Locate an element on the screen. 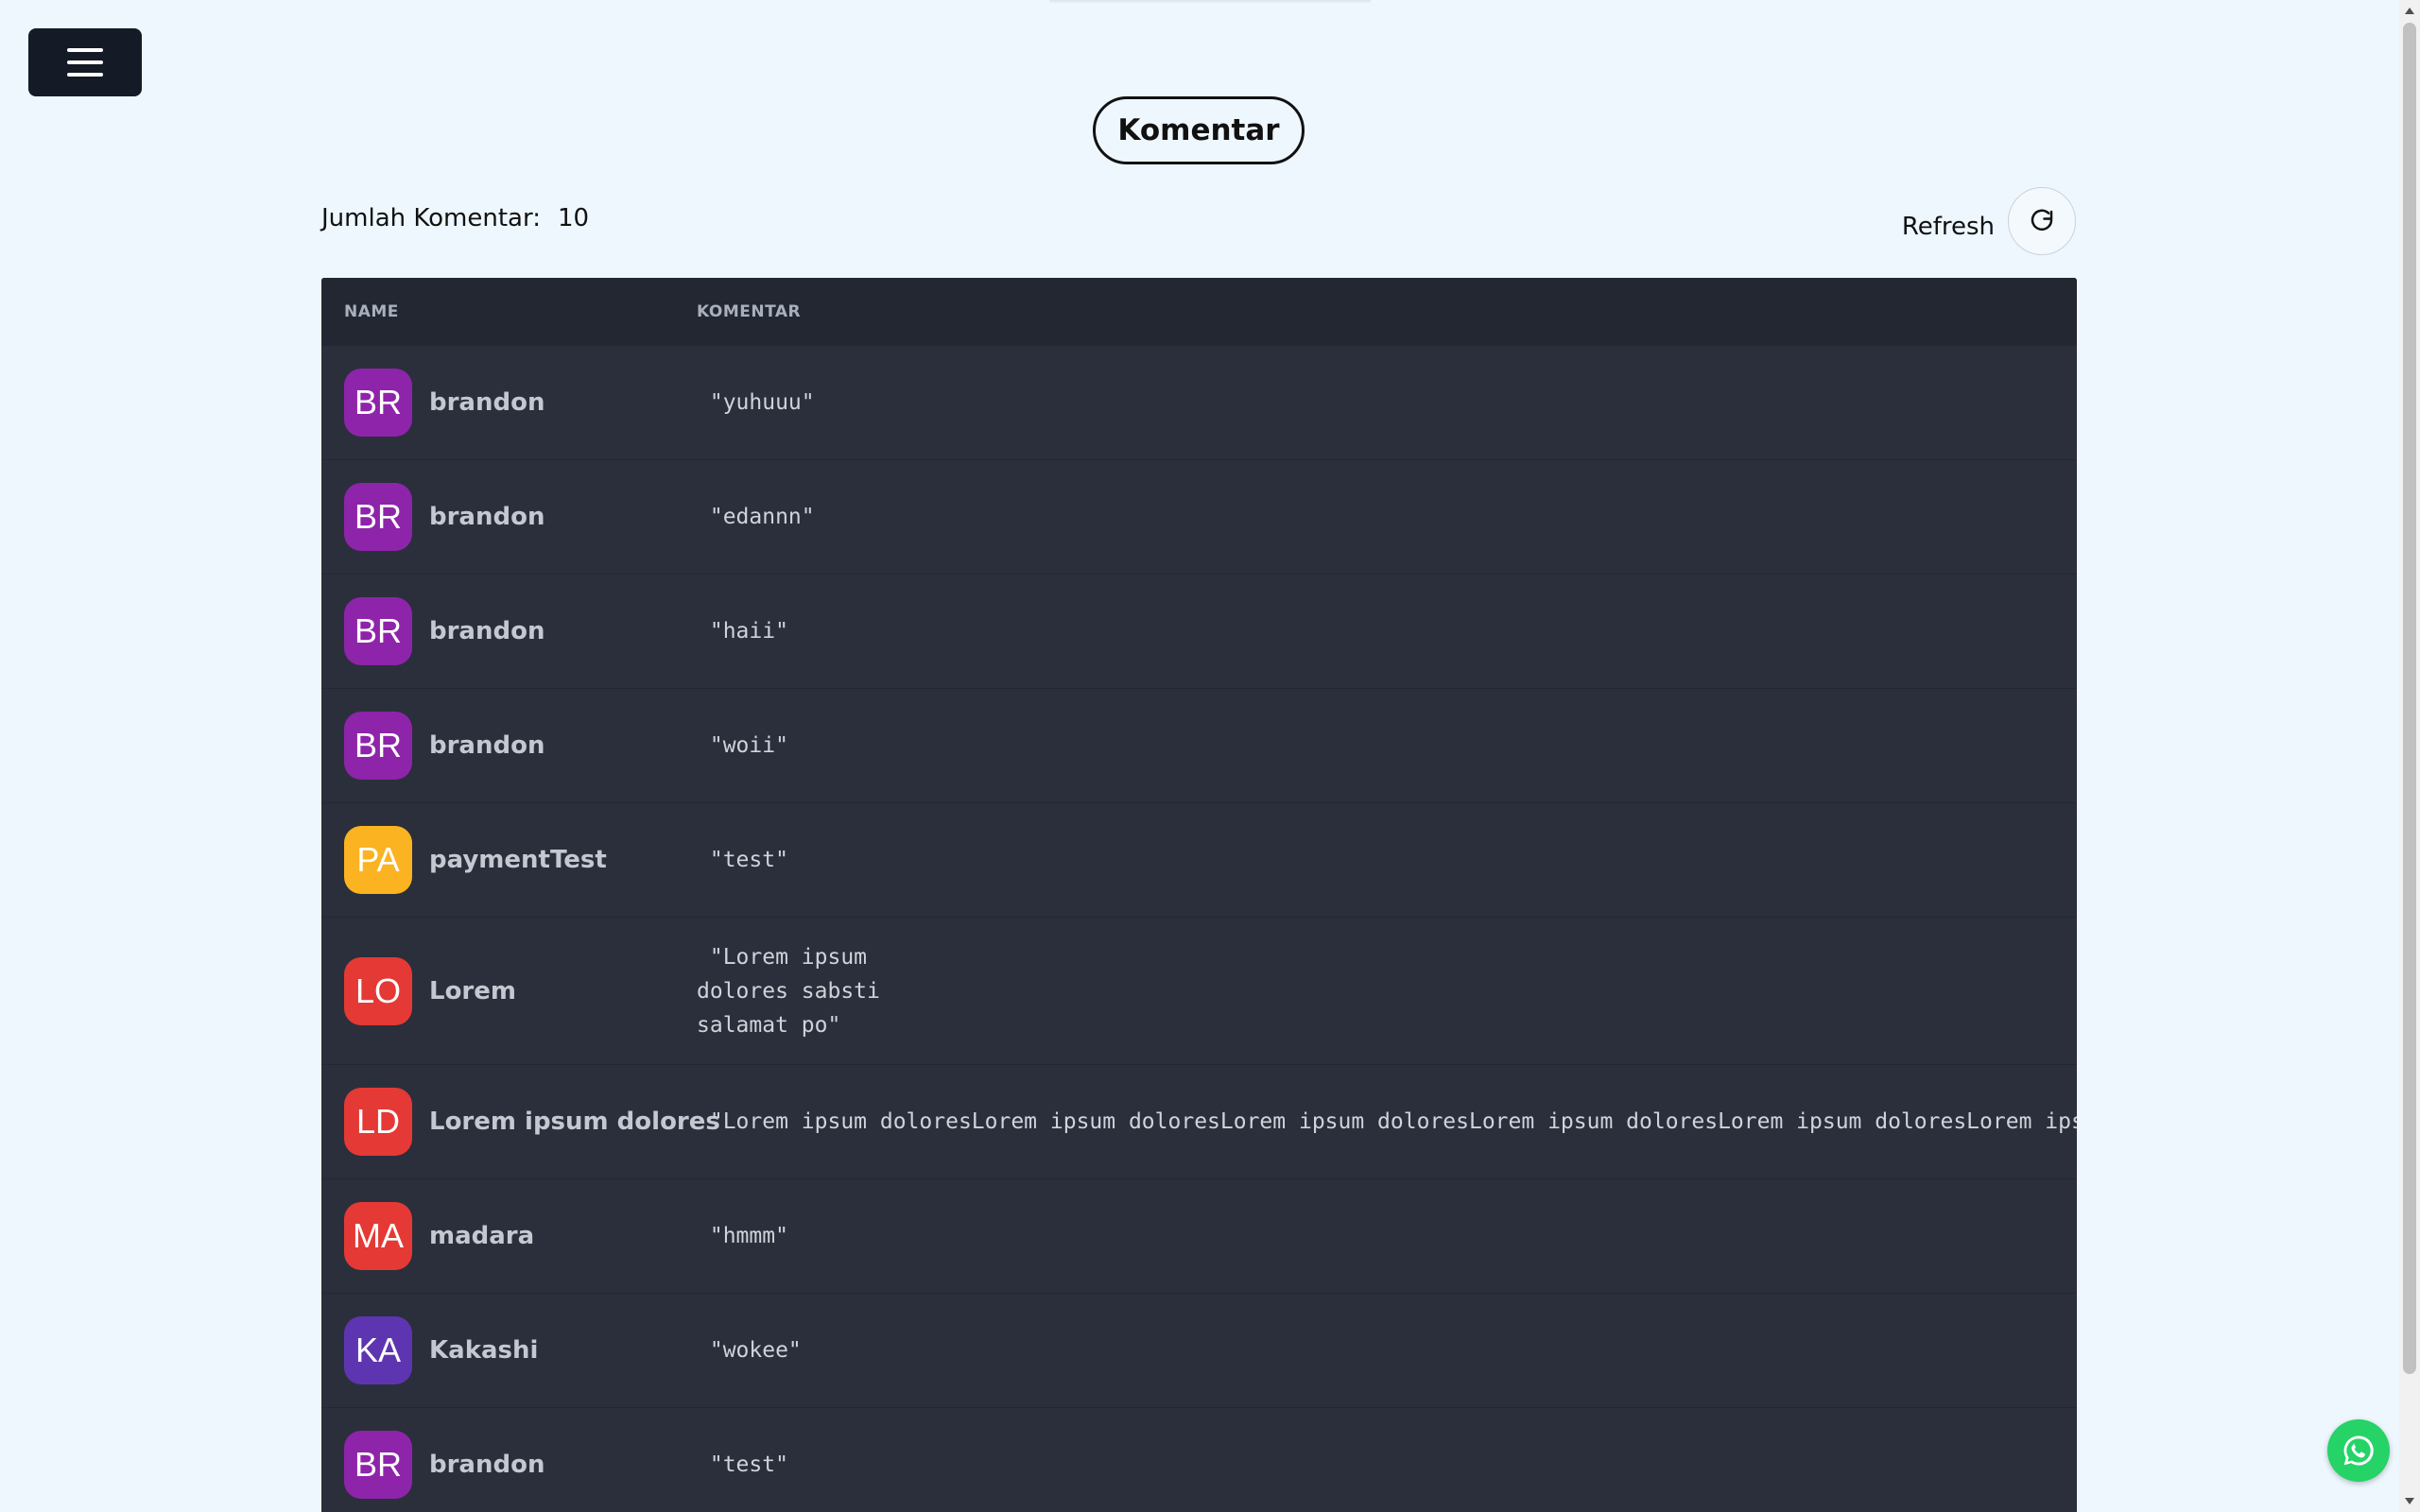 The image size is (2420, 1512). avatar: LO is located at coordinates (378, 990).